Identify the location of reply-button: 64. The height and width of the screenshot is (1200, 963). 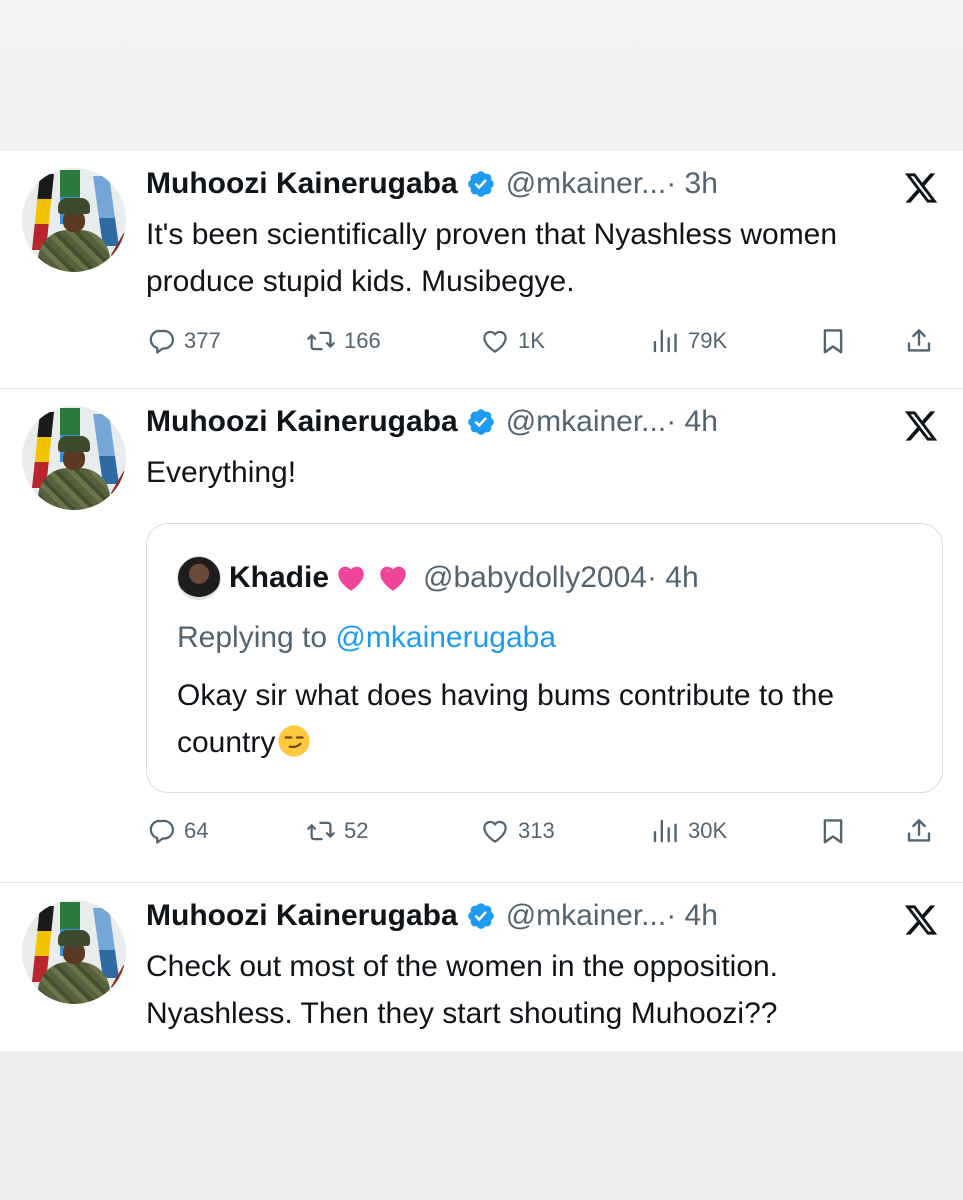
(177, 831).